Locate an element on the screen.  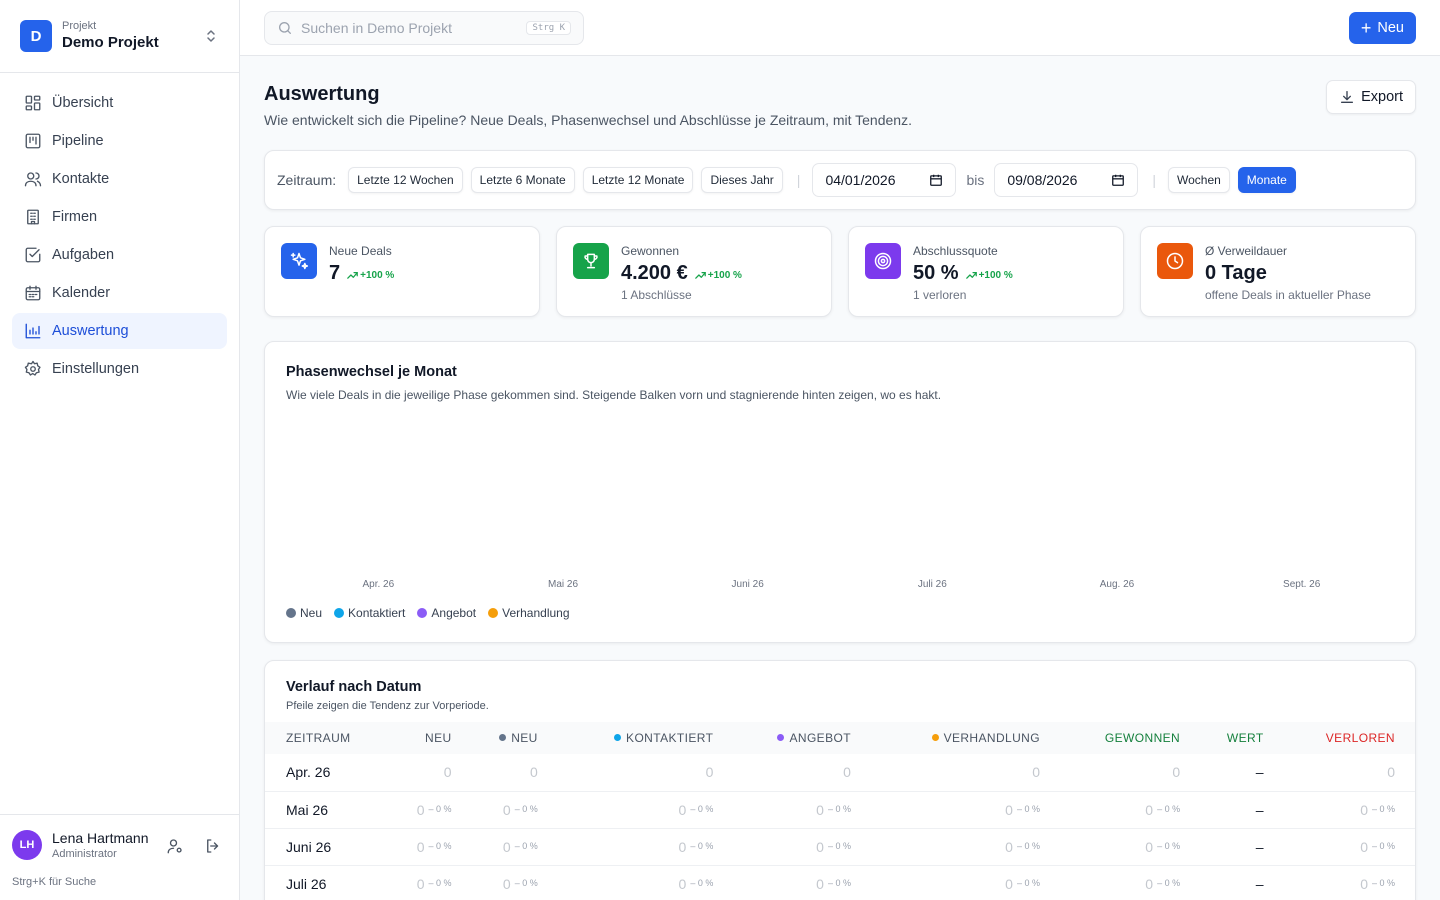
kpi-card: Abschlussquote 50 % +100 % 1 verloren is located at coordinates (986, 271).